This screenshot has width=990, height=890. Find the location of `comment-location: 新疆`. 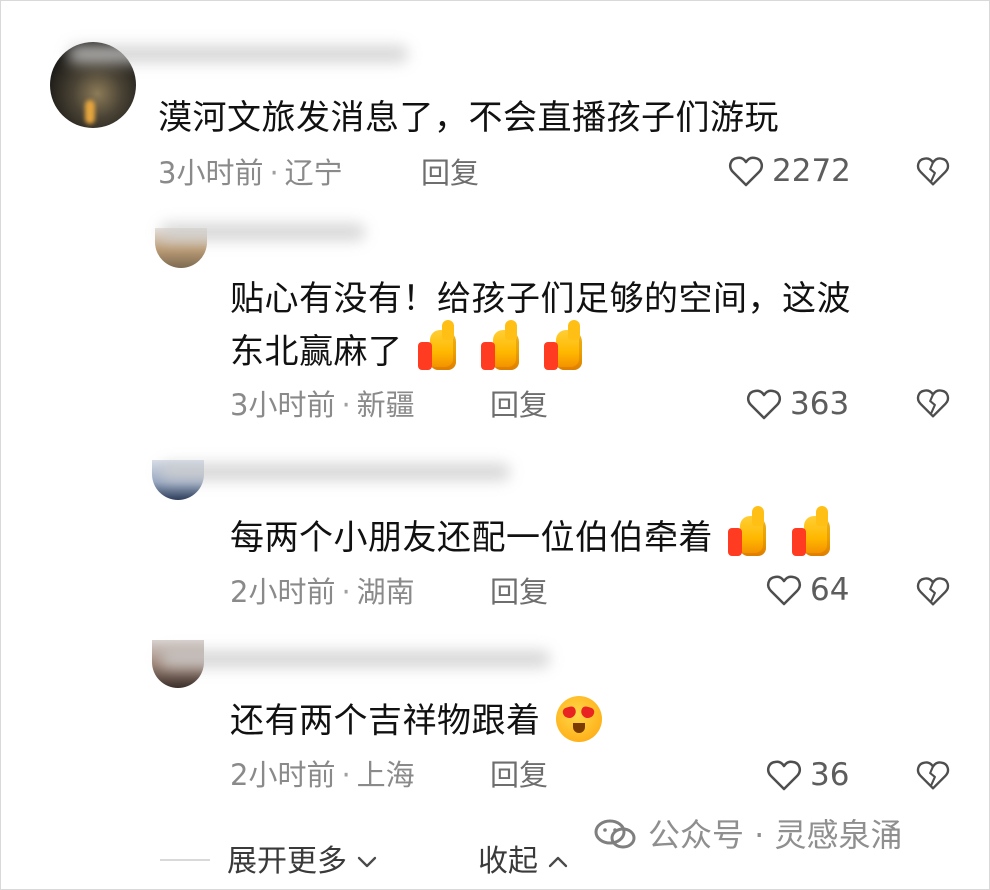

comment-location: 新疆 is located at coordinates (385, 405).